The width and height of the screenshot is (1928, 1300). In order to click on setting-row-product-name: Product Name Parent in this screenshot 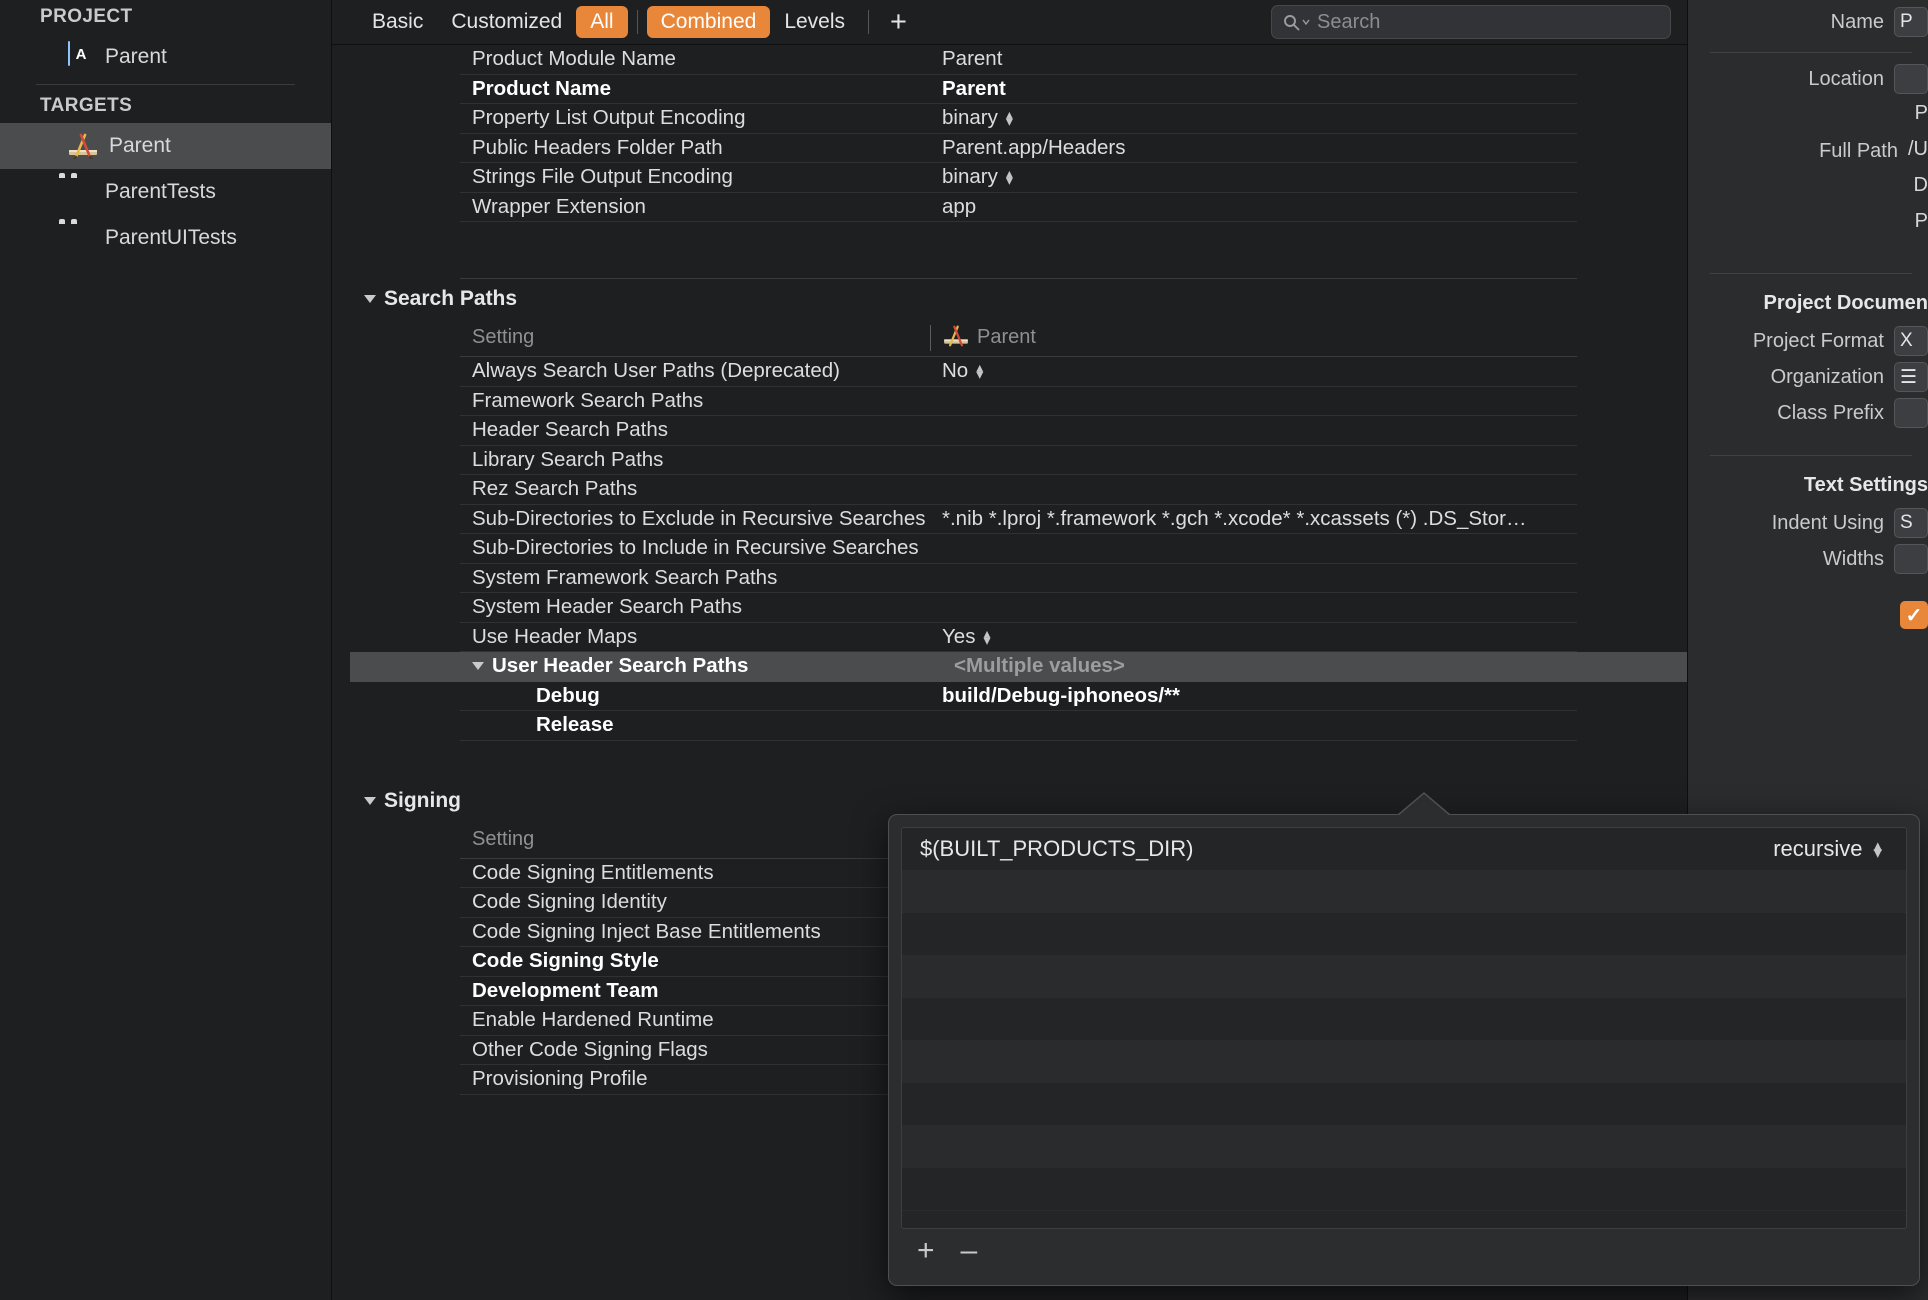, I will do `click(1018, 89)`.